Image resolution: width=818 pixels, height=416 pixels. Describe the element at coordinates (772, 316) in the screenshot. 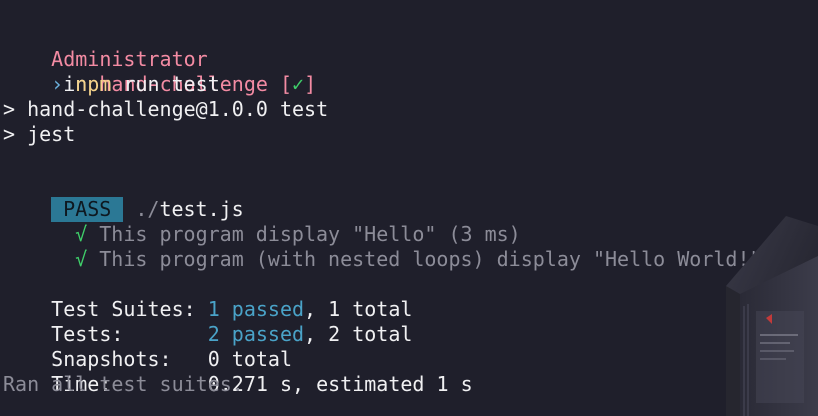

I see `device-illustration-icon` at that location.